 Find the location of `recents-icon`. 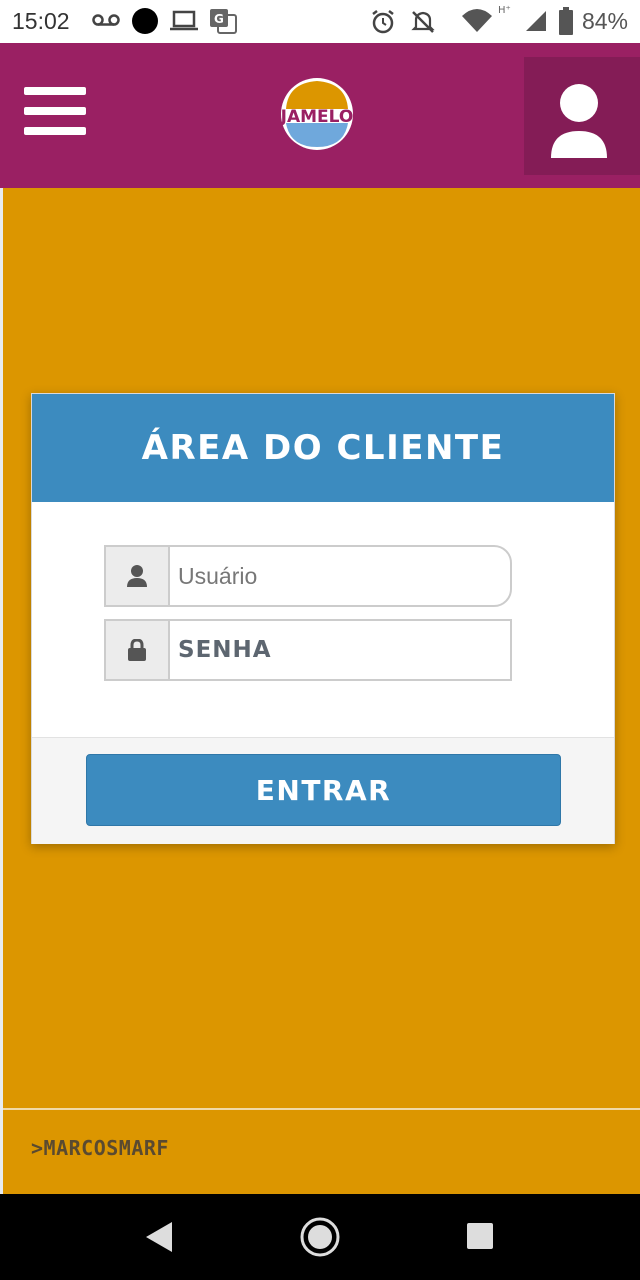

recents-icon is located at coordinates (480, 1236).